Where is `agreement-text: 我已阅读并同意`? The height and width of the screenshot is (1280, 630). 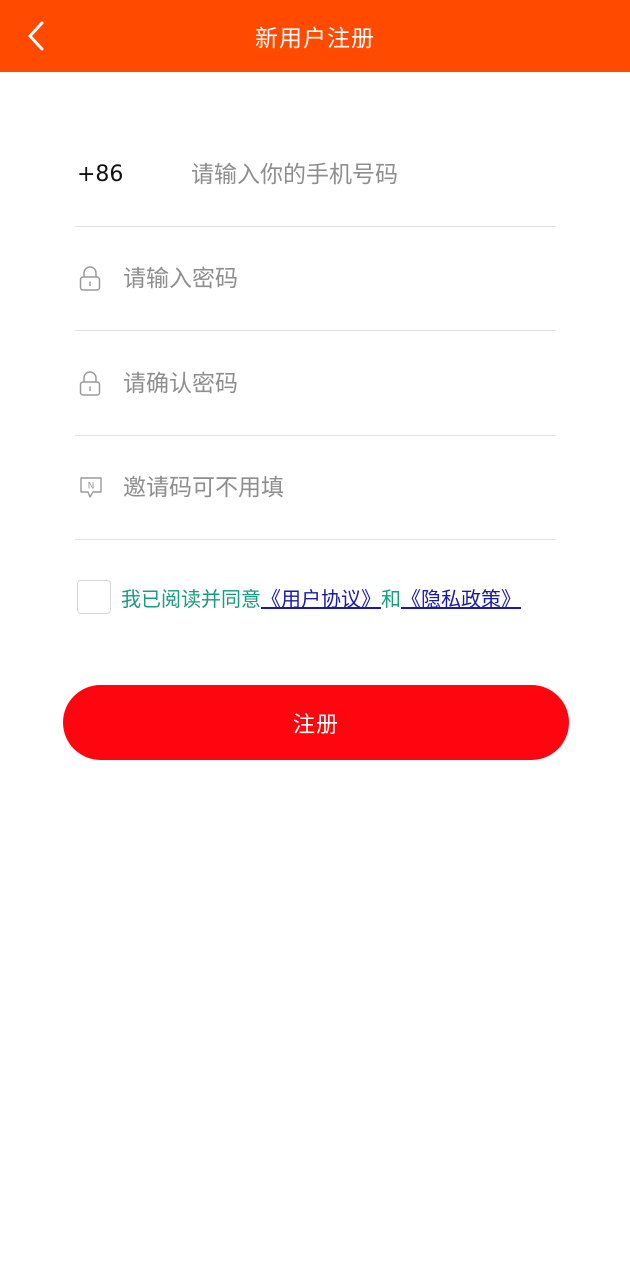
agreement-text: 我已阅读并同意 is located at coordinates (191, 598).